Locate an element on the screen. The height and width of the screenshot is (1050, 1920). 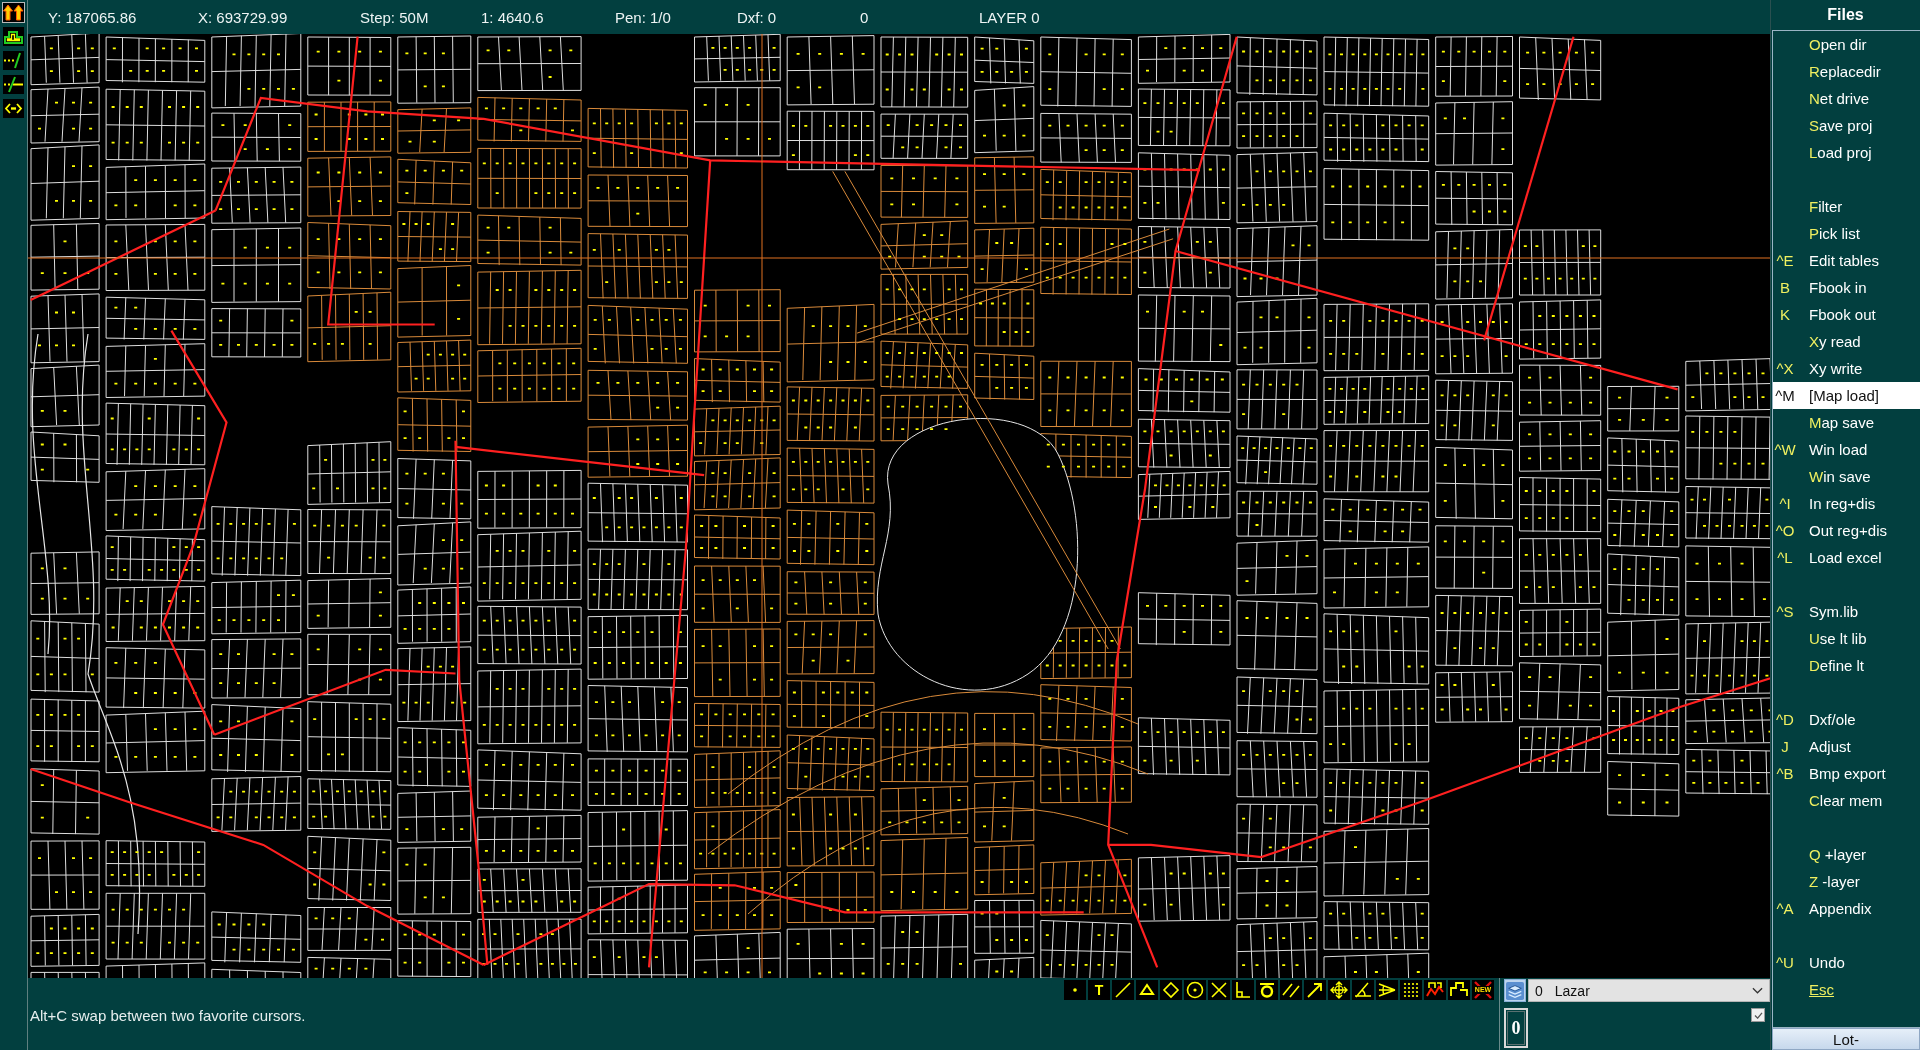
menu-item: Pick list is located at coordinates (1846, 233).